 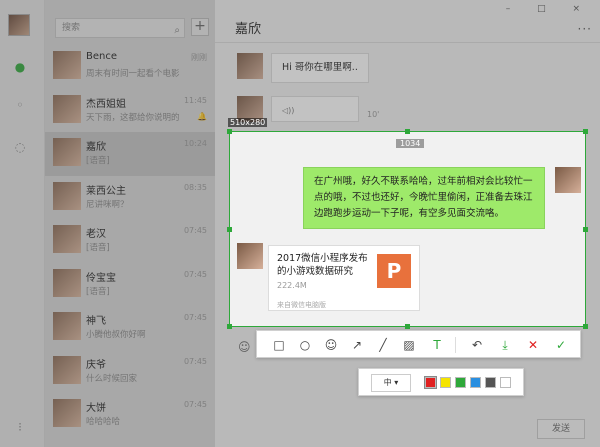 I want to click on send-button: 发送, so click(x=561, y=429).